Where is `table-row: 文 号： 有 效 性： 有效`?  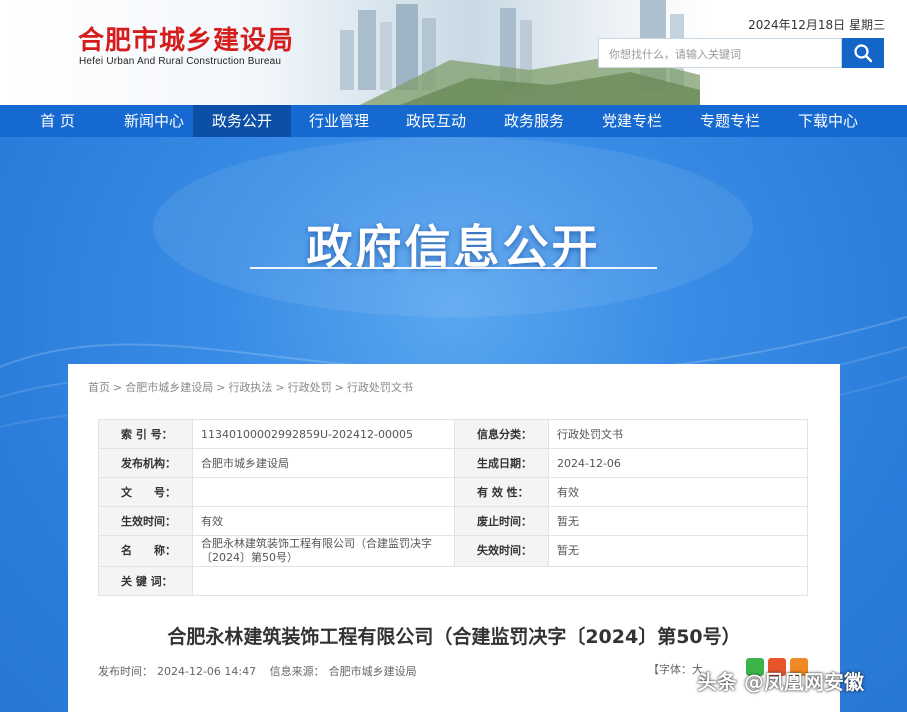
table-row: 文 号： 有 效 性： 有效 is located at coordinates (453, 492).